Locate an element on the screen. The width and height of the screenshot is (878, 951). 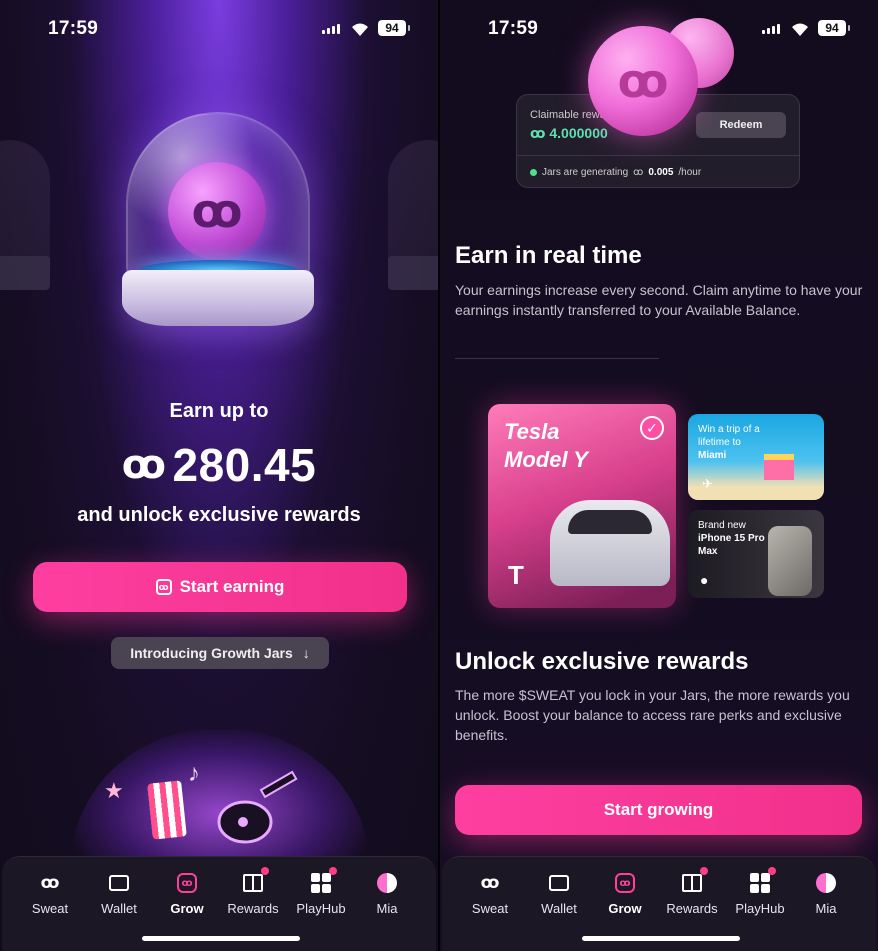
earn-amount: ꝏ 280.45 is located at coordinates (219, 465).